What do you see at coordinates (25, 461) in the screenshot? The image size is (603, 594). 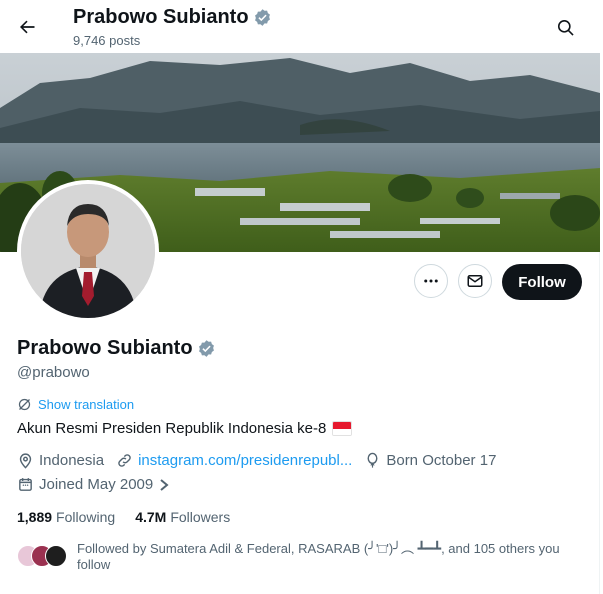 I see `location-pin-icon` at bounding box center [25, 461].